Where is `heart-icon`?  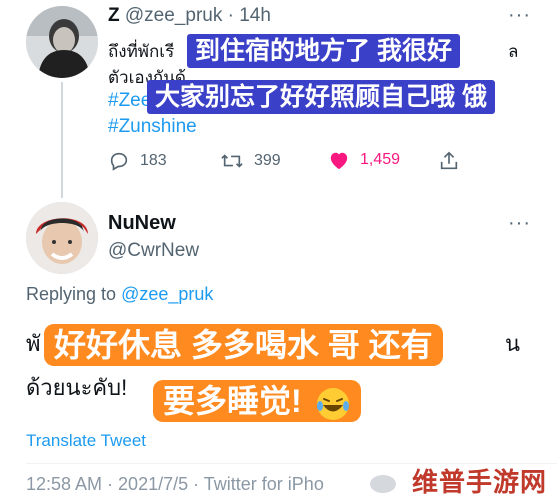 heart-icon is located at coordinates (339, 161).